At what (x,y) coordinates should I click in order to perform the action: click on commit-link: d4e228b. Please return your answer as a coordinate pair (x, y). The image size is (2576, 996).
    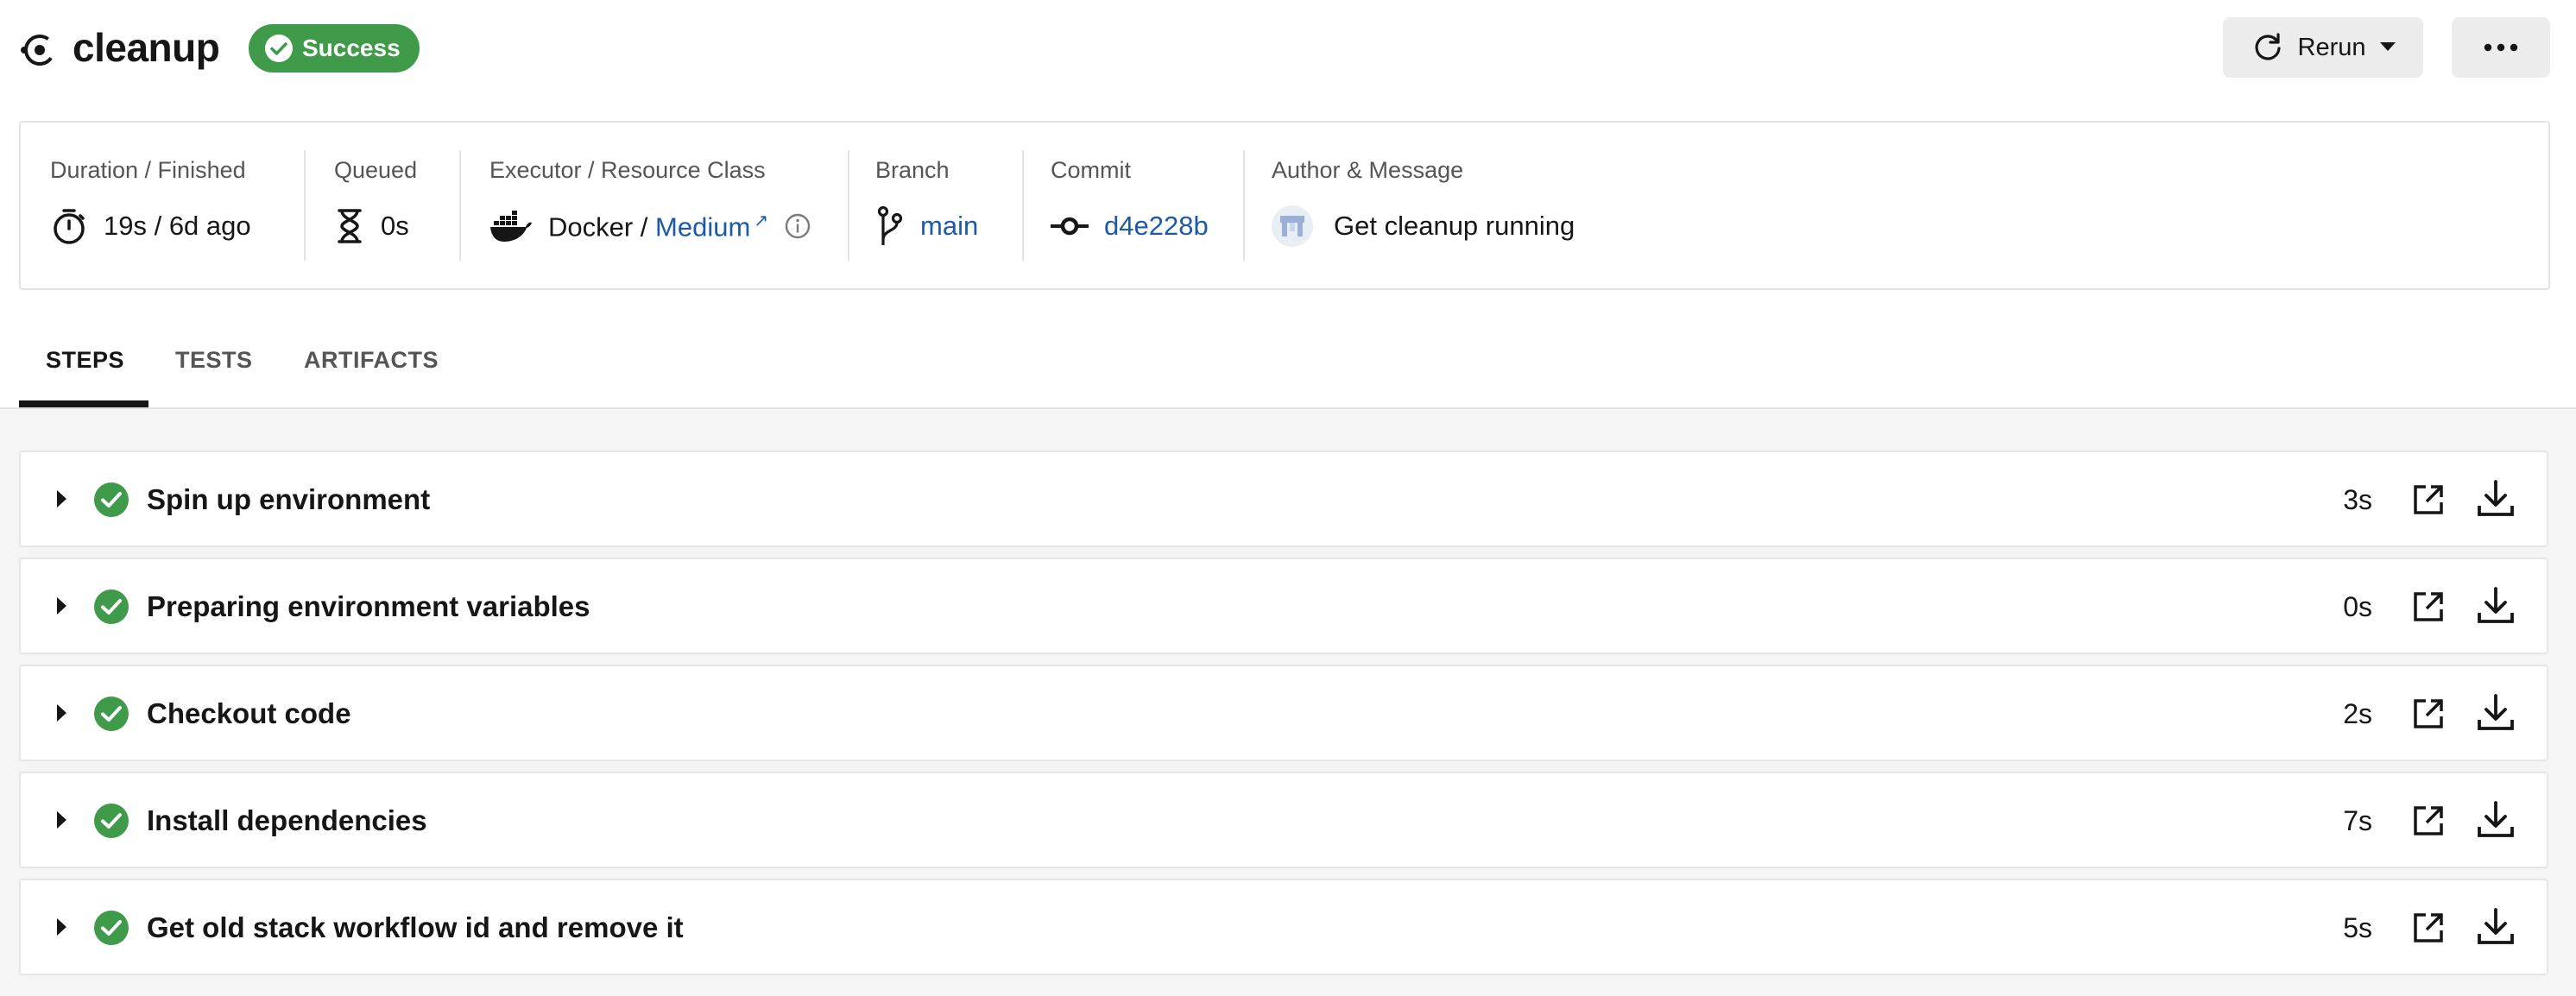
    Looking at the image, I should click on (1156, 226).